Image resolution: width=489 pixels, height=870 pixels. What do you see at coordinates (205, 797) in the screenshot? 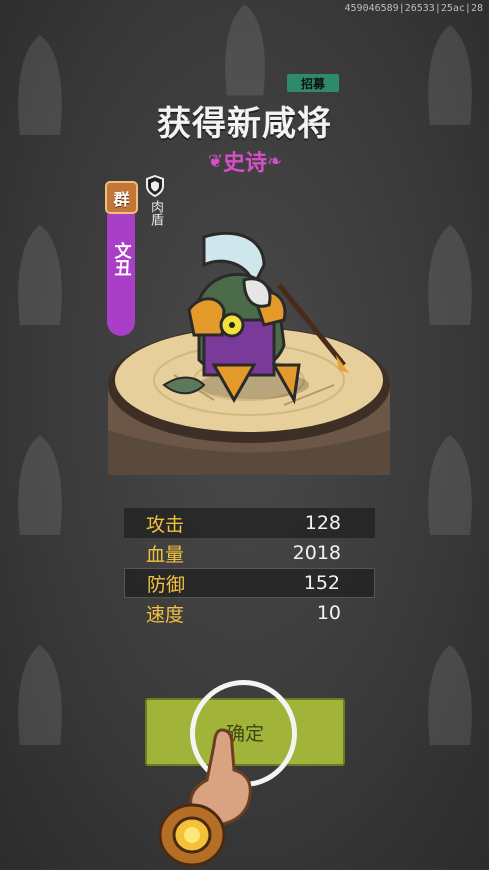
I see `pointing-hand-icon` at bounding box center [205, 797].